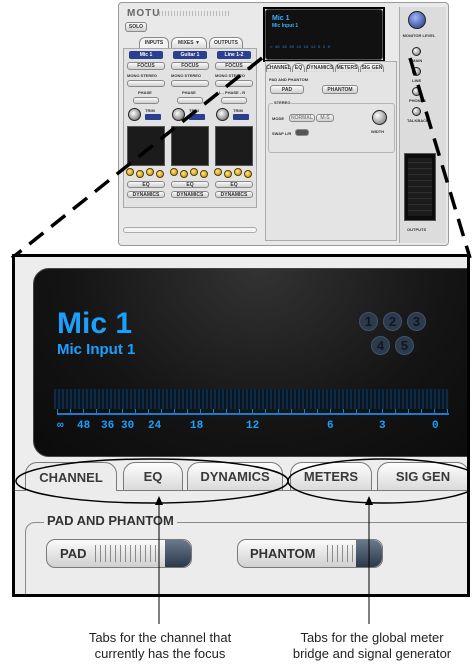 Image resolution: width=472 pixels, height=671 pixels. What do you see at coordinates (372, 637) in the screenshot?
I see `caption-line: Tabs for the global meter` at bounding box center [372, 637].